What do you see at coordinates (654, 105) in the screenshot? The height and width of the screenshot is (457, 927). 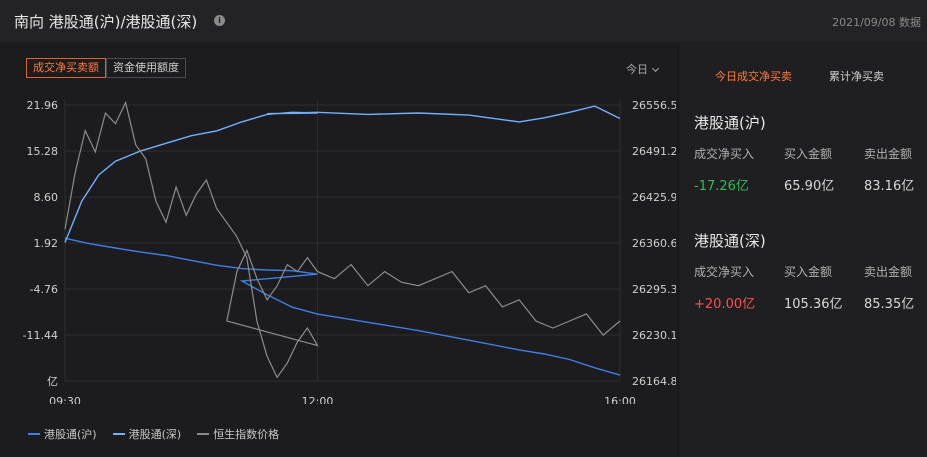 I see `y-right-tick-label: 26556.5` at bounding box center [654, 105].